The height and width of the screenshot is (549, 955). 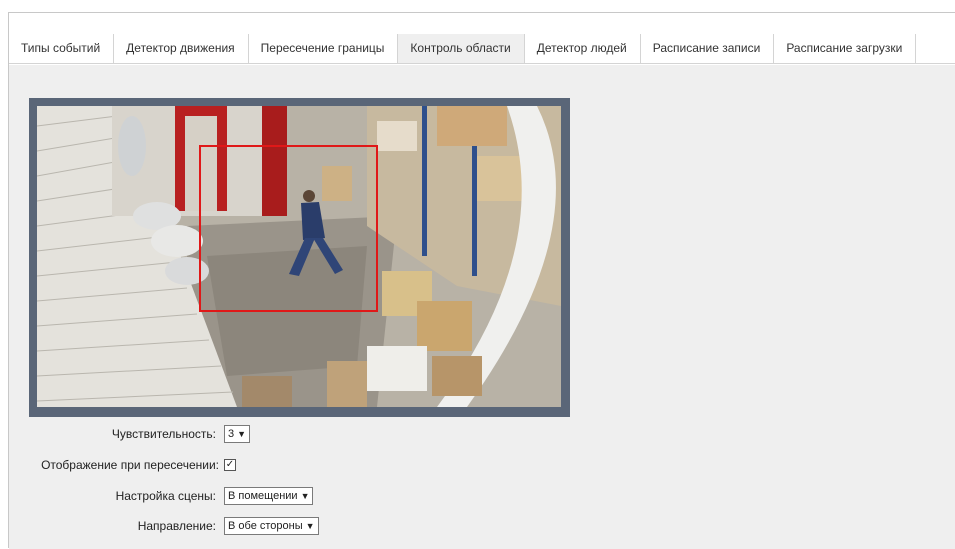 What do you see at coordinates (130, 465) in the screenshot?
I see `display-on-cross-label: Отображение при пересечении:` at bounding box center [130, 465].